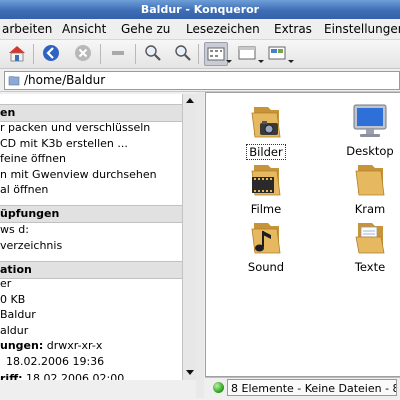  What do you see at coordinates (14, 330) in the screenshot?
I see `info-group: aldur` at bounding box center [14, 330].